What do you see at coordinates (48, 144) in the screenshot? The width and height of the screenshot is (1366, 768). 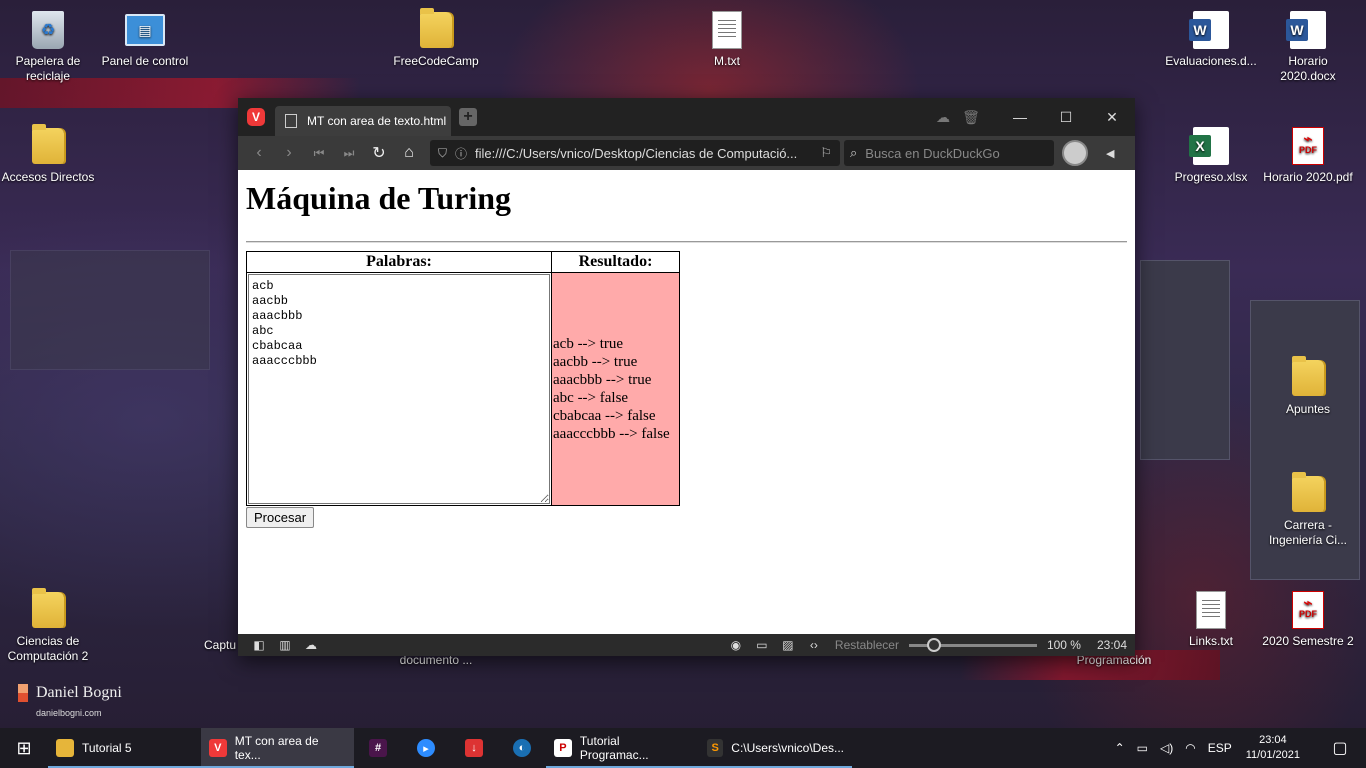 I see `folder-icon` at bounding box center [48, 144].